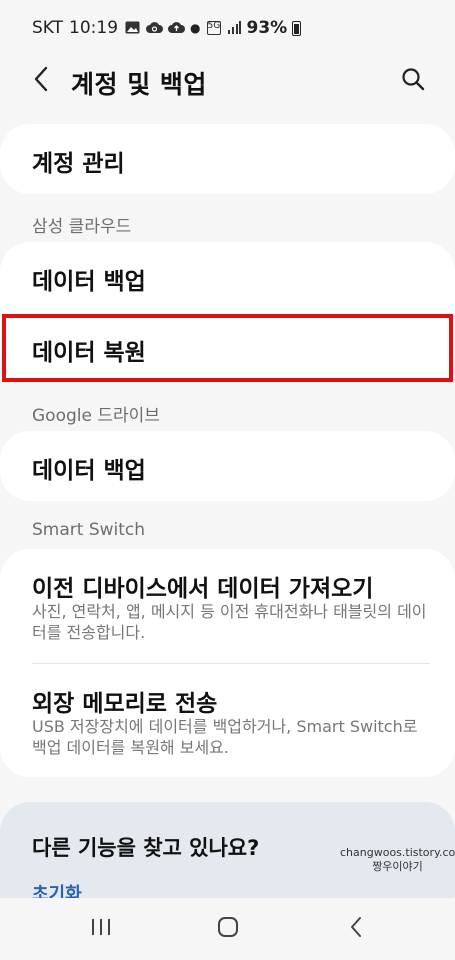 The height and width of the screenshot is (960, 455). Describe the element at coordinates (397, 866) in the screenshot. I see `watermark-name: 짱우이야기` at that location.